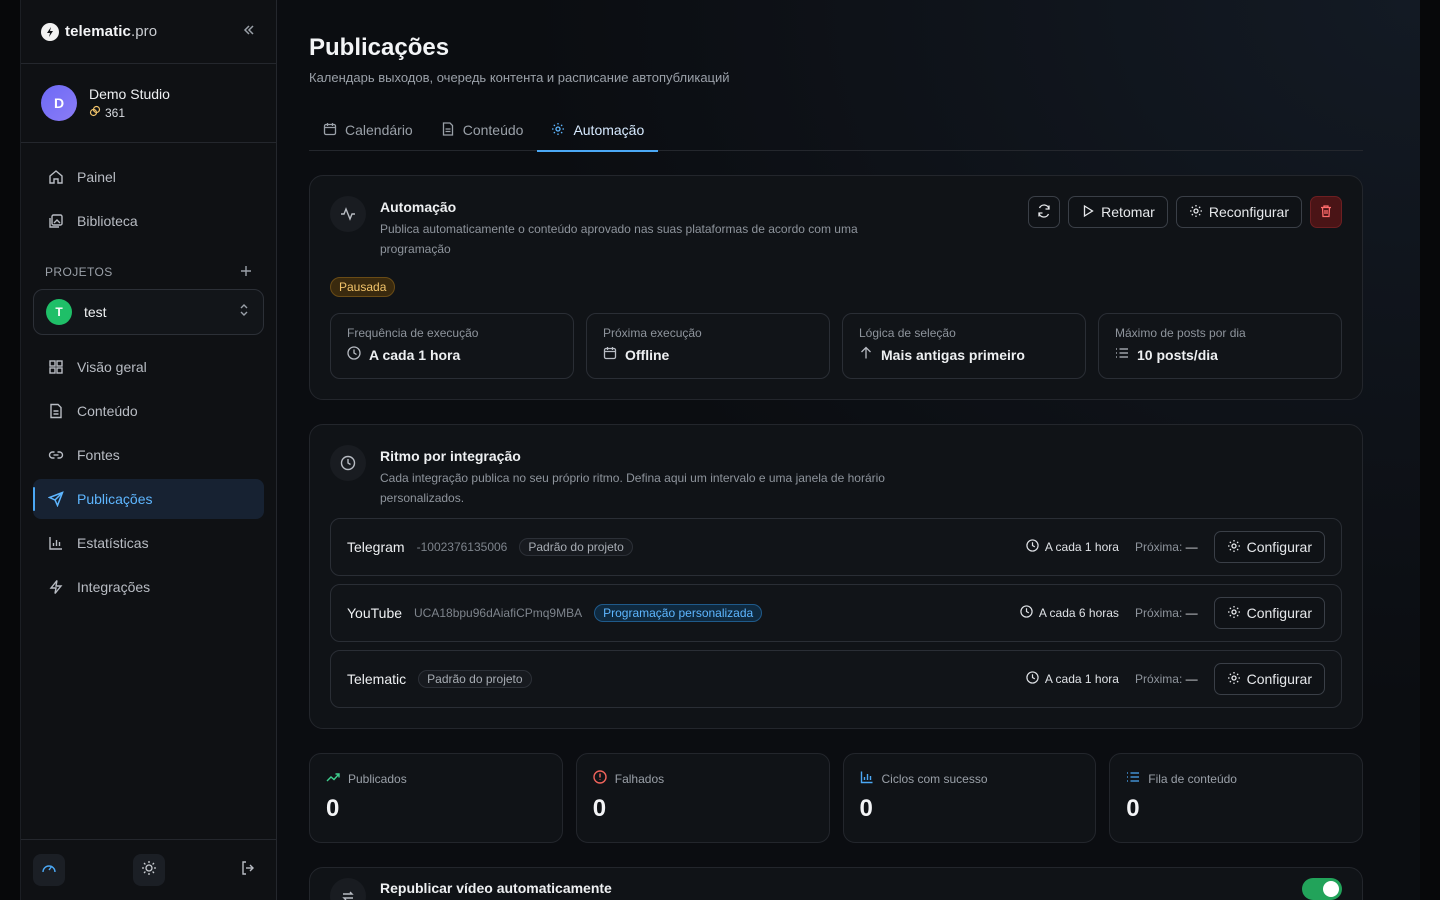  Describe the element at coordinates (148, 455) in the screenshot. I see `nav-item-fontes: Fontes` at that location.